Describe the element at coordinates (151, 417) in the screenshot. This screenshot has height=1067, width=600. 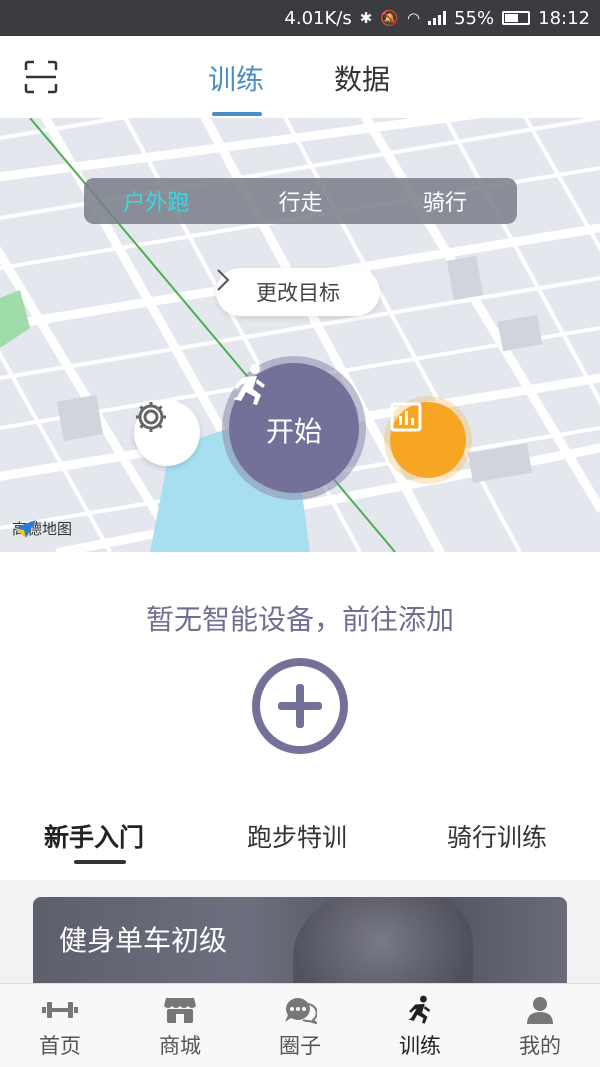
I see `gear-icon` at that location.